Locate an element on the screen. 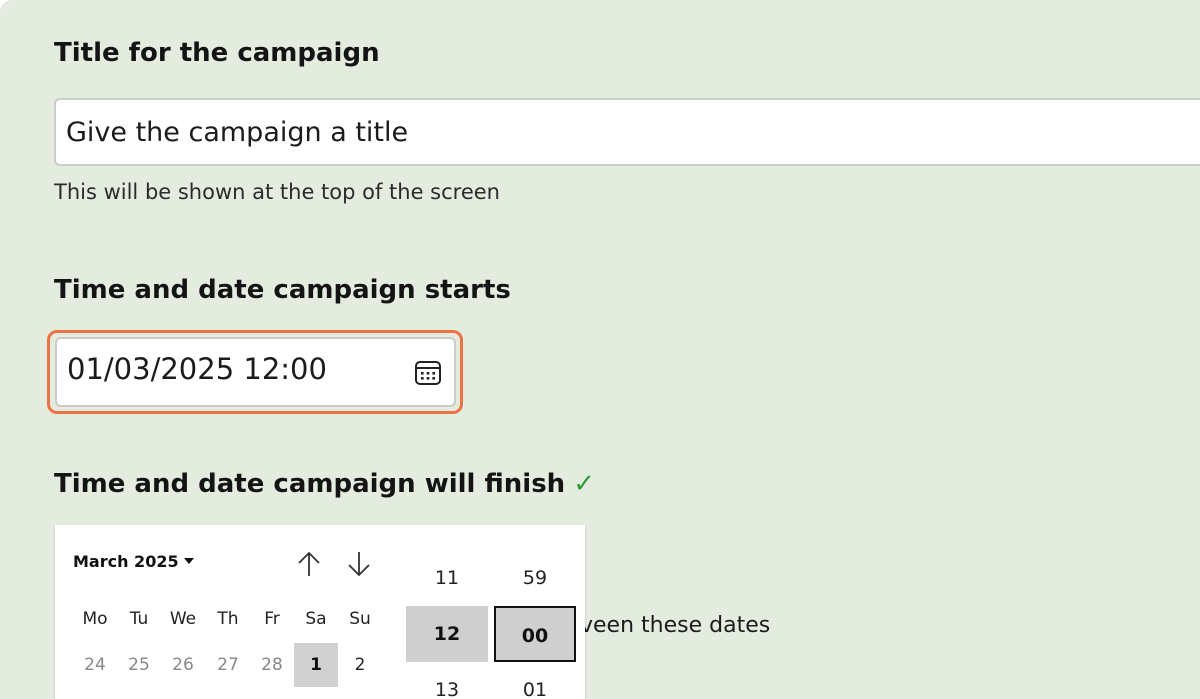 The height and width of the screenshot is (699, 1200). minute-option: 59 is located at coordinates (535, 578).